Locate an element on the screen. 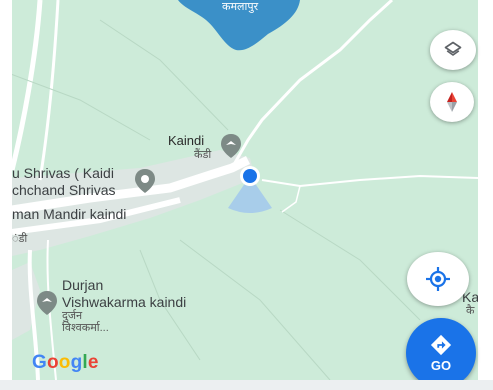 This screenshot has width=493, height=390. place-label-shrivas-2: chchand Shrivas is located at coordinates (64, 190).